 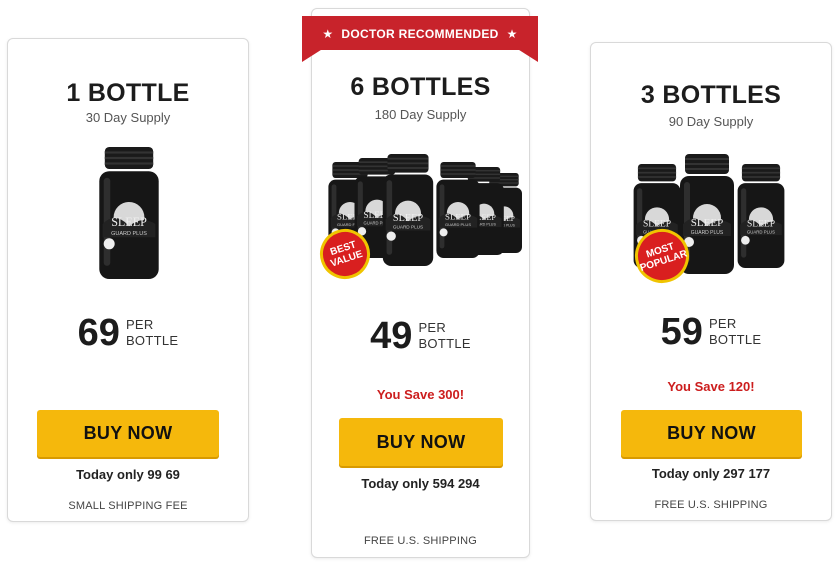 I want to click on savings-text: You Save 120!, so click(x=711, y=386).